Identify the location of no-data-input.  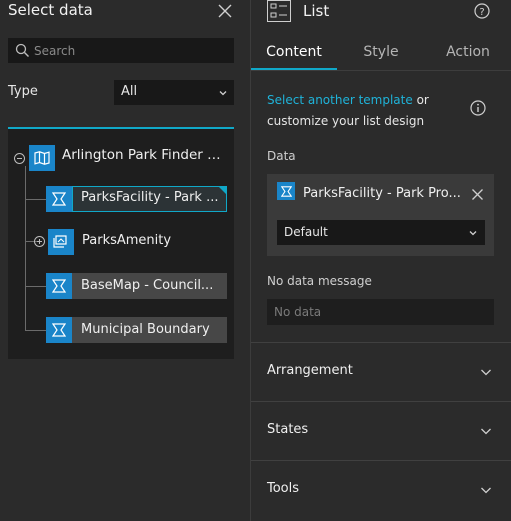
(380, 312).